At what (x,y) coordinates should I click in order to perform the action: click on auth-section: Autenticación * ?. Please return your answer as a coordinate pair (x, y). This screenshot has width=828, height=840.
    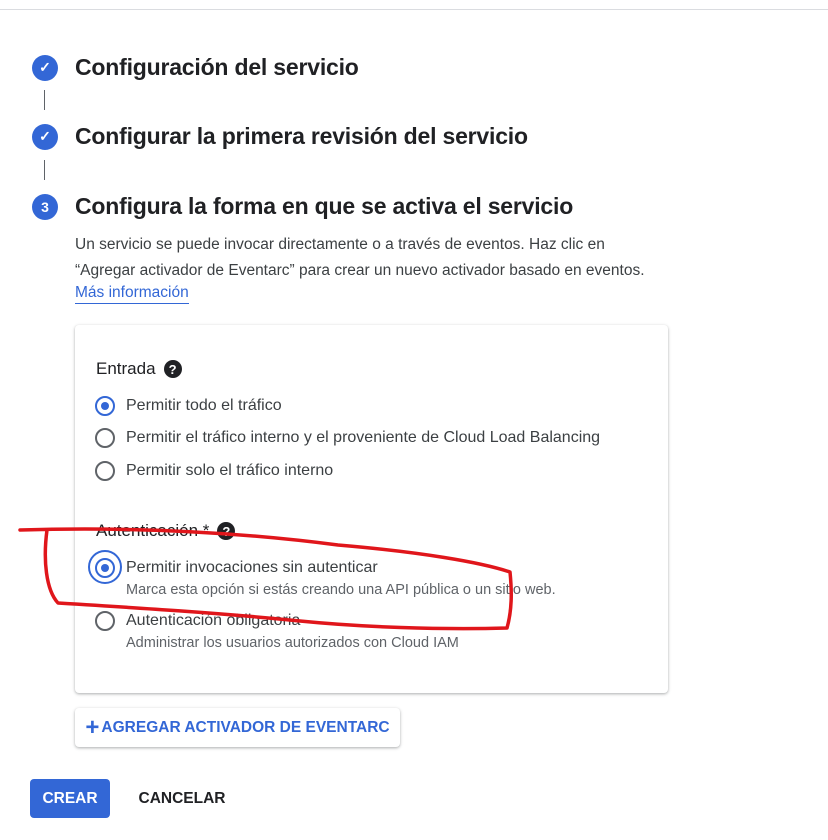
    Looking at the image, I should click on (166, 531).